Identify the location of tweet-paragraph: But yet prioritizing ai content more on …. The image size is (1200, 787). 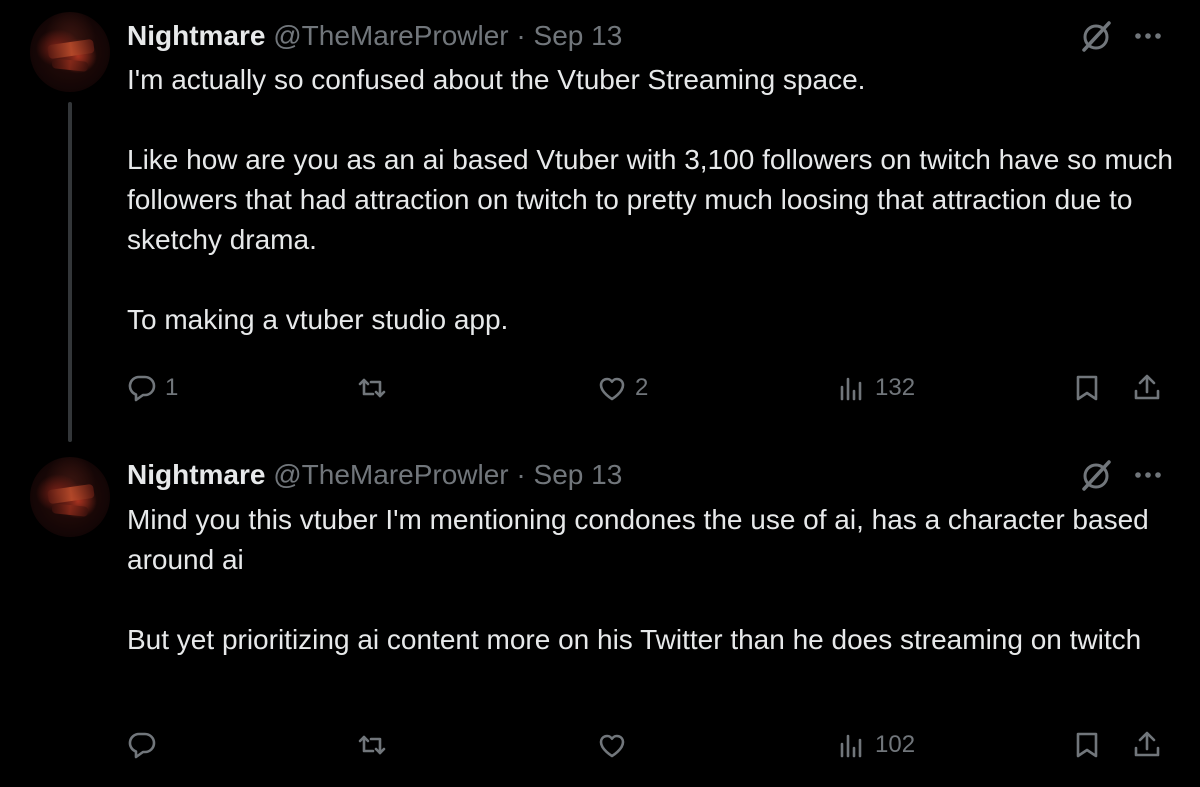
(634, 639).